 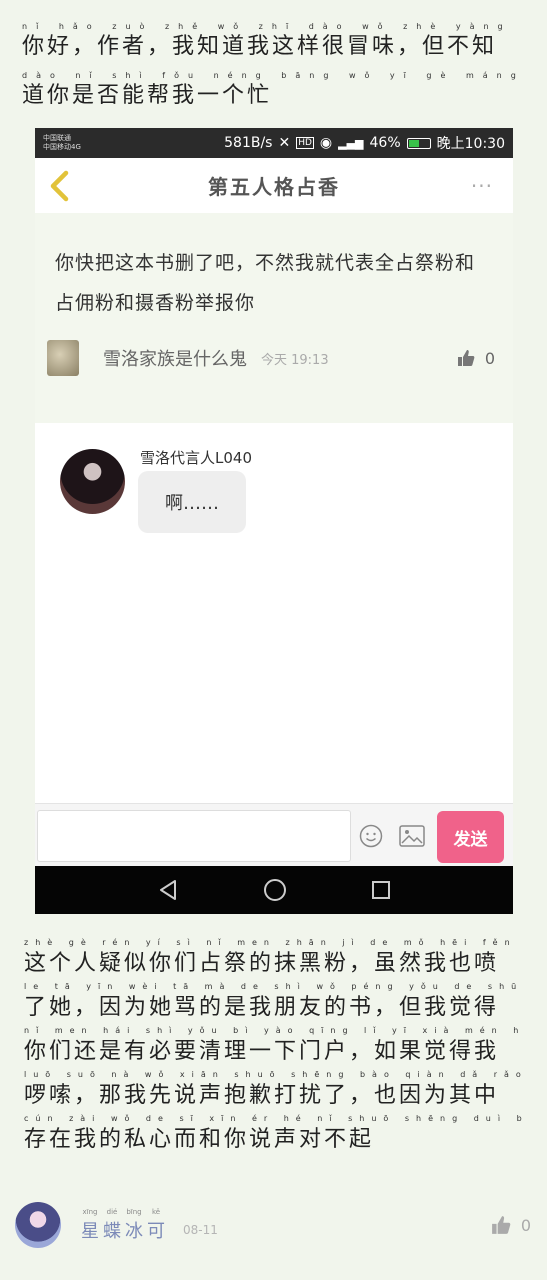 I want to click on username-char: 蝶 dié, so click(x=112, y=1225).